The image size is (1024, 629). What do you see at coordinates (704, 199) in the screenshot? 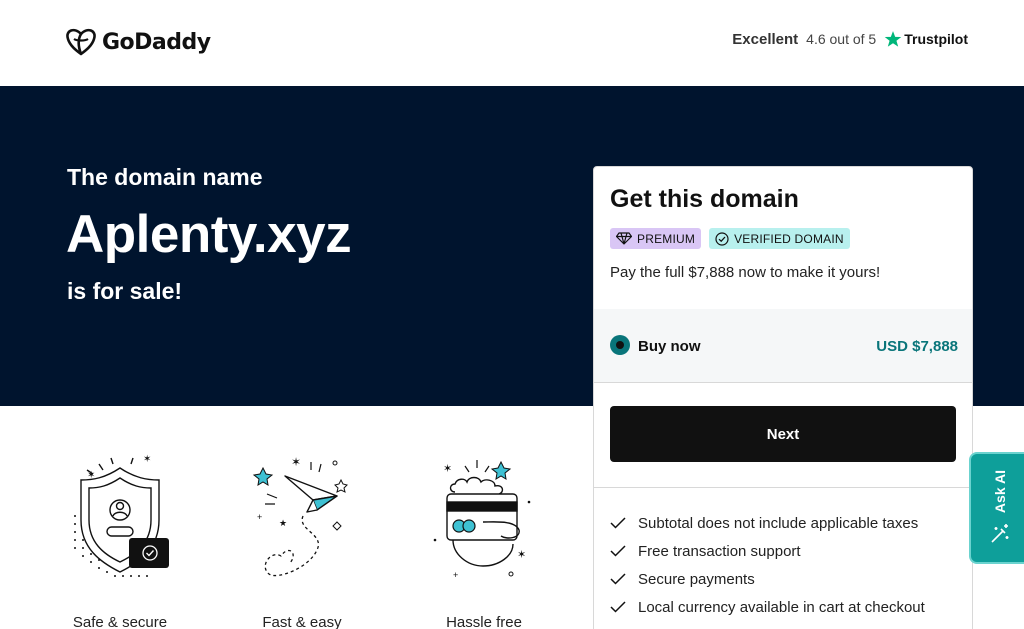
I see `card-title: Get this domain` at bounding box center [704, 199].